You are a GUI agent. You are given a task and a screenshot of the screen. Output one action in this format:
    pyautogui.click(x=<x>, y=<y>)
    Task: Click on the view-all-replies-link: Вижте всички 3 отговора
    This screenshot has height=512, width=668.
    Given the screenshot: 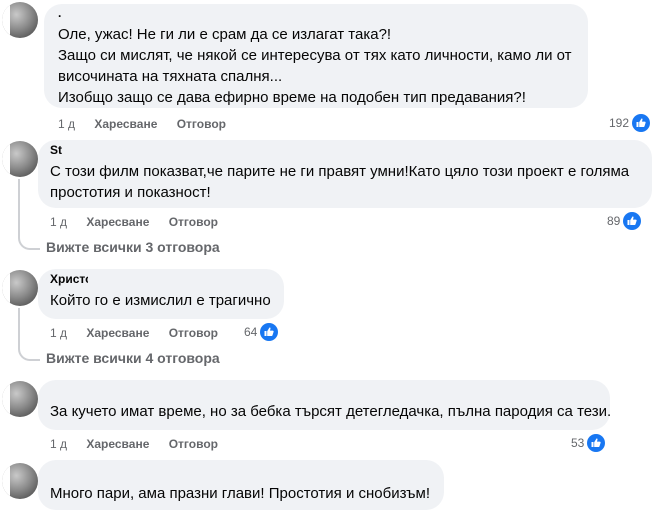 What is the action you would take?
    pyautogui.click(x=133, y=247)
    